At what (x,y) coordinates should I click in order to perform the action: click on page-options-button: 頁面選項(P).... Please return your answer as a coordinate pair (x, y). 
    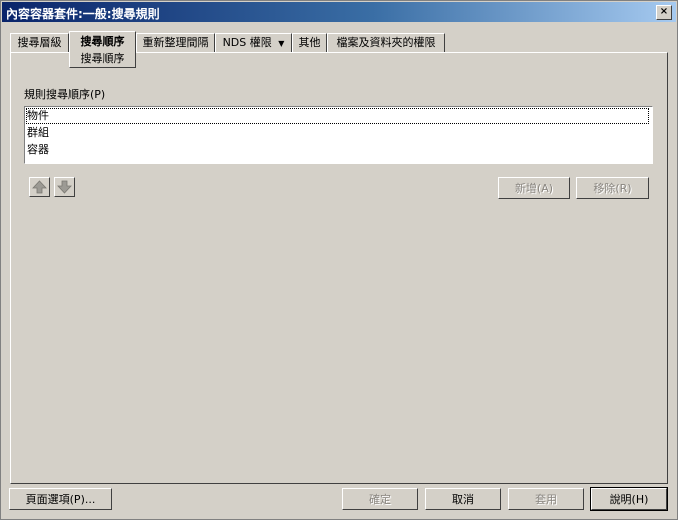
    Looking at the image, I should click on (60, 499).